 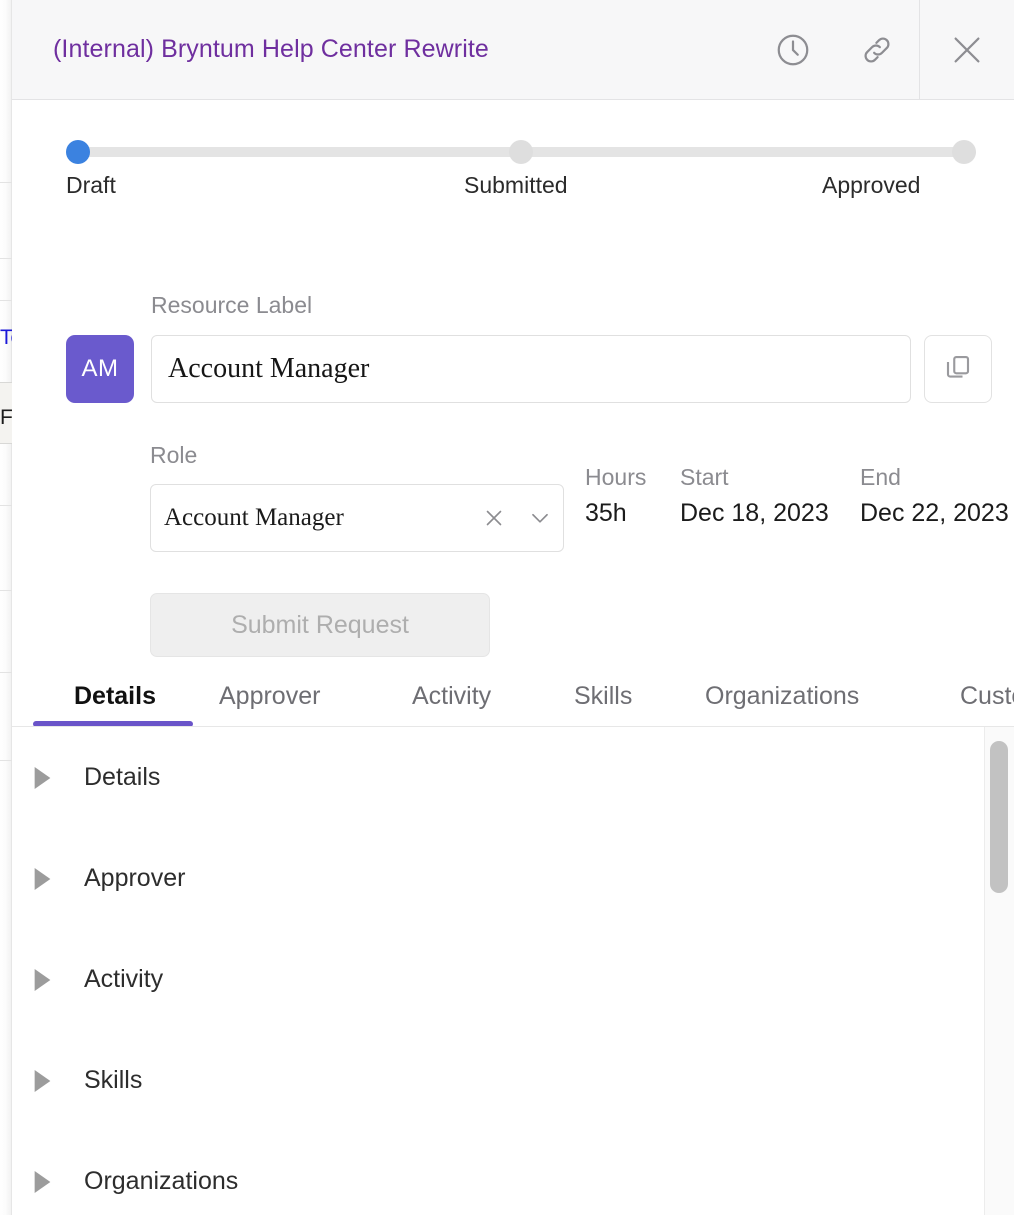 What do you see at coordinates (754, 513) in the screenshot?
I see `start-value: Dec 18, 2023` at bounding box center [754, 513].